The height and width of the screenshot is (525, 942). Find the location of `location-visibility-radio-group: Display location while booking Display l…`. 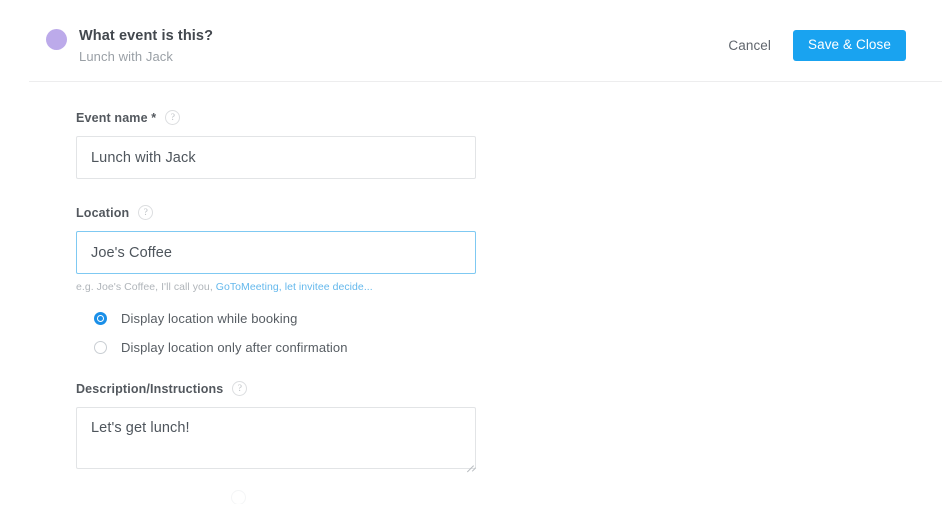

location-visibility-radio-group: Display location while booking Display l… is located at coordinates (509, 333).